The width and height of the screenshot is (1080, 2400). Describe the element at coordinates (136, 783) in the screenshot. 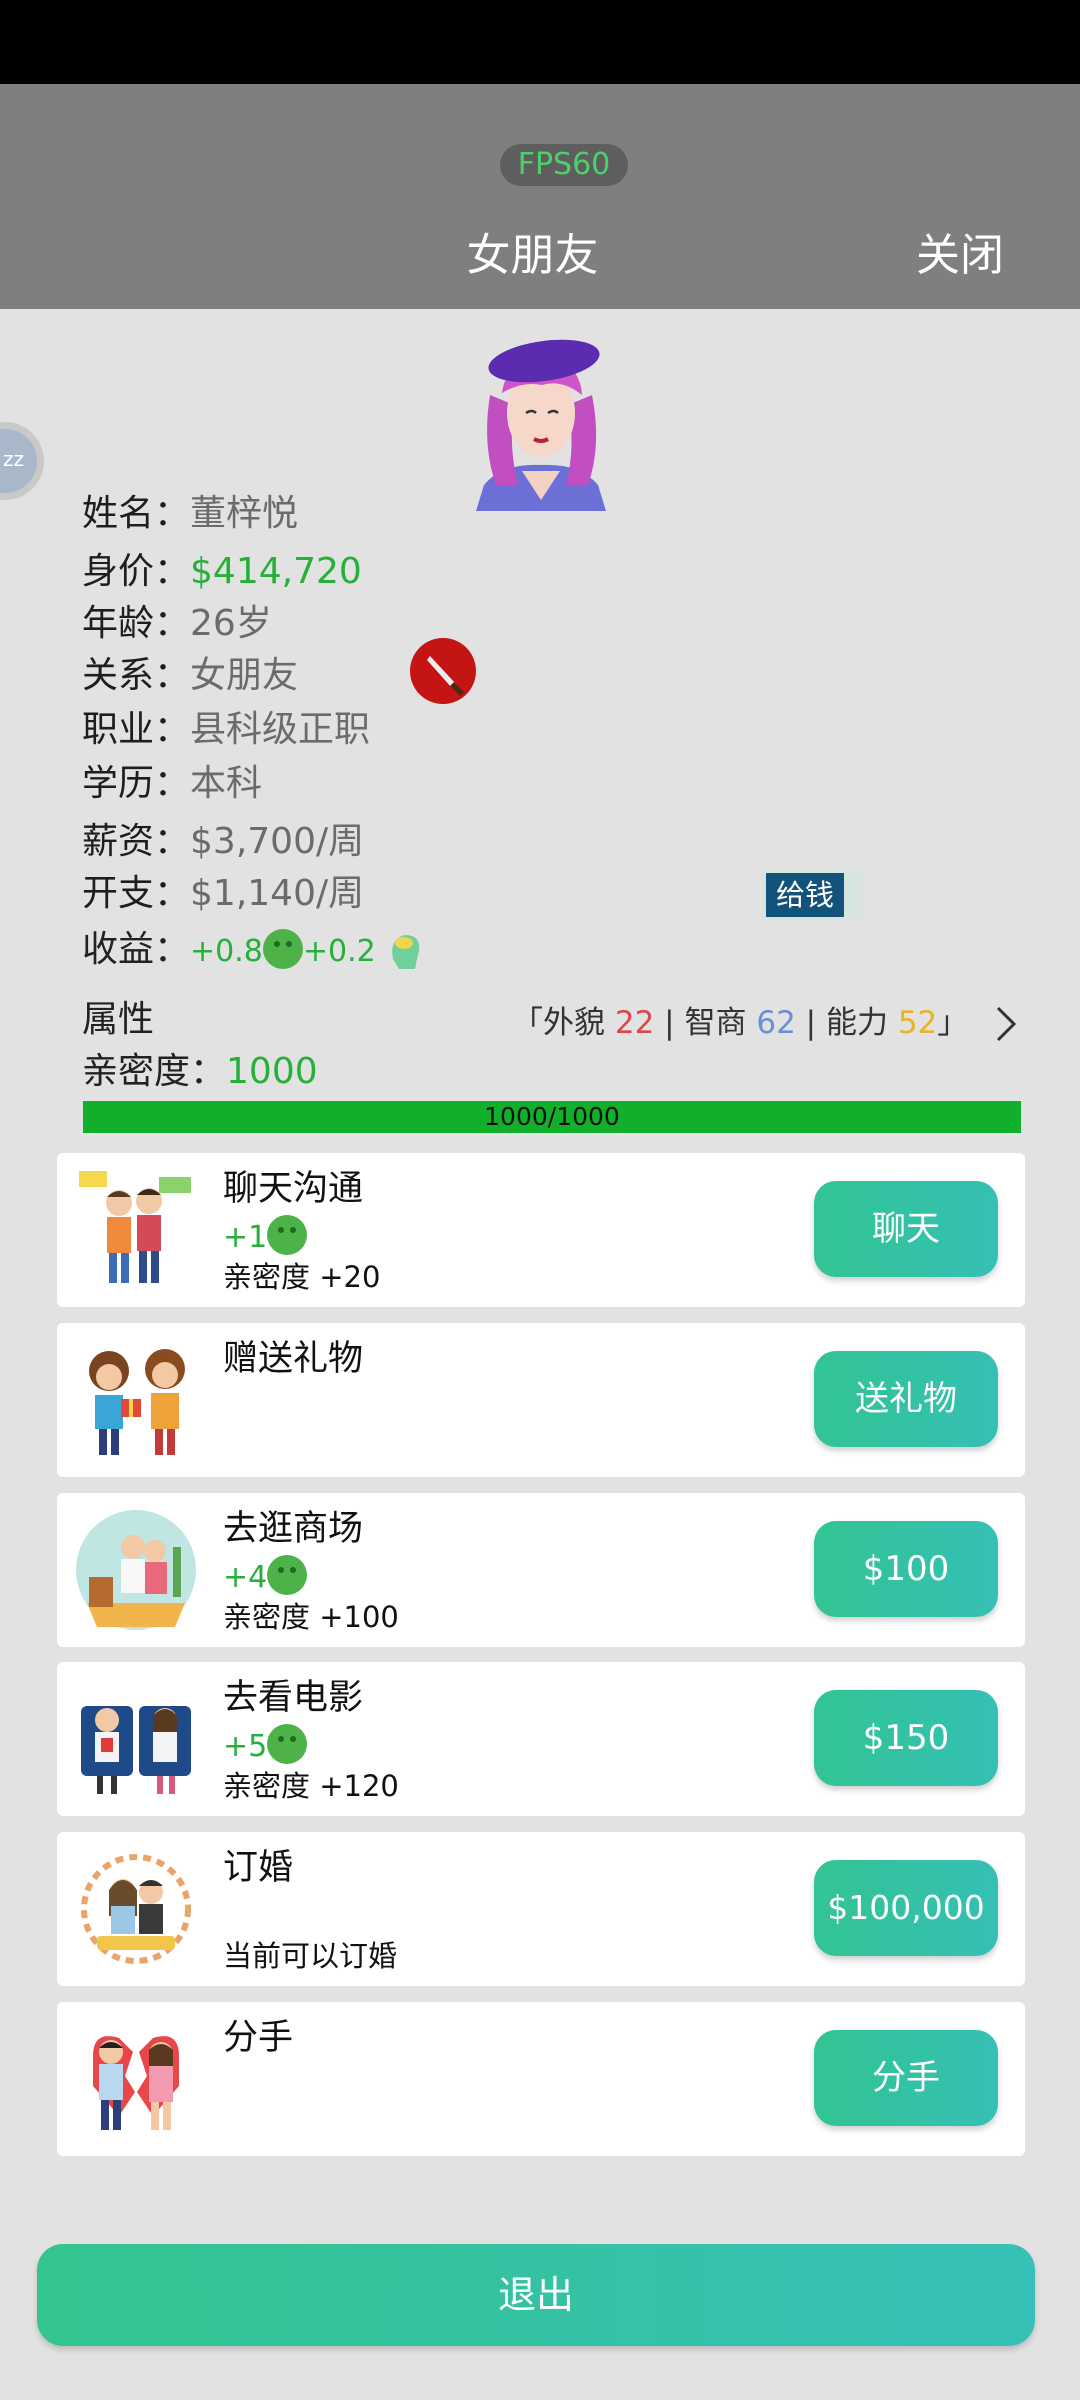

I see `education-label: 学历：` at that location.